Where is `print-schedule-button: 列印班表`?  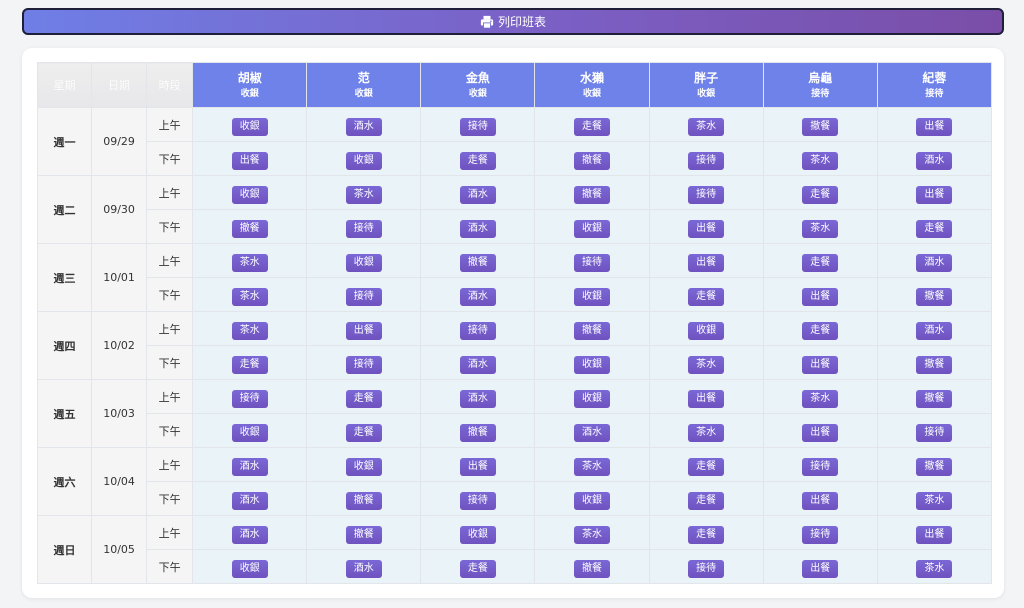 print-schedule-button: 列印班表 is located at coordinates (513, 21).